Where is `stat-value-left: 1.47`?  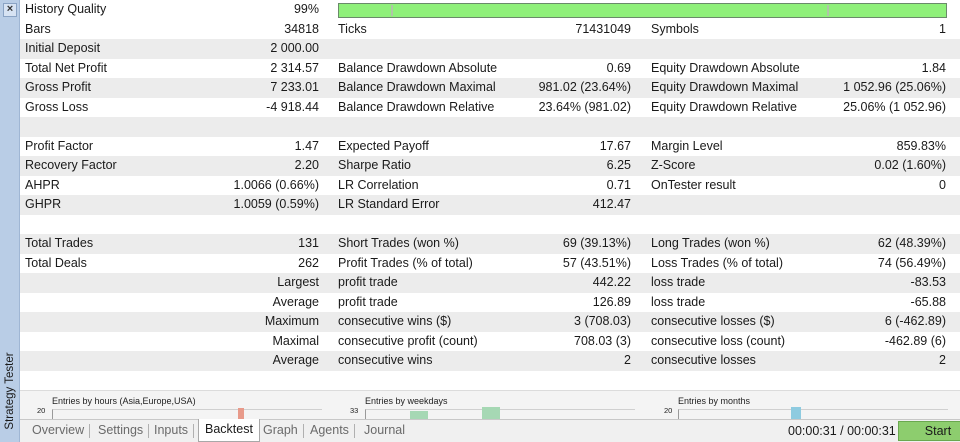
stat-value-left: 1.47 is located at coordinates (306, 145).